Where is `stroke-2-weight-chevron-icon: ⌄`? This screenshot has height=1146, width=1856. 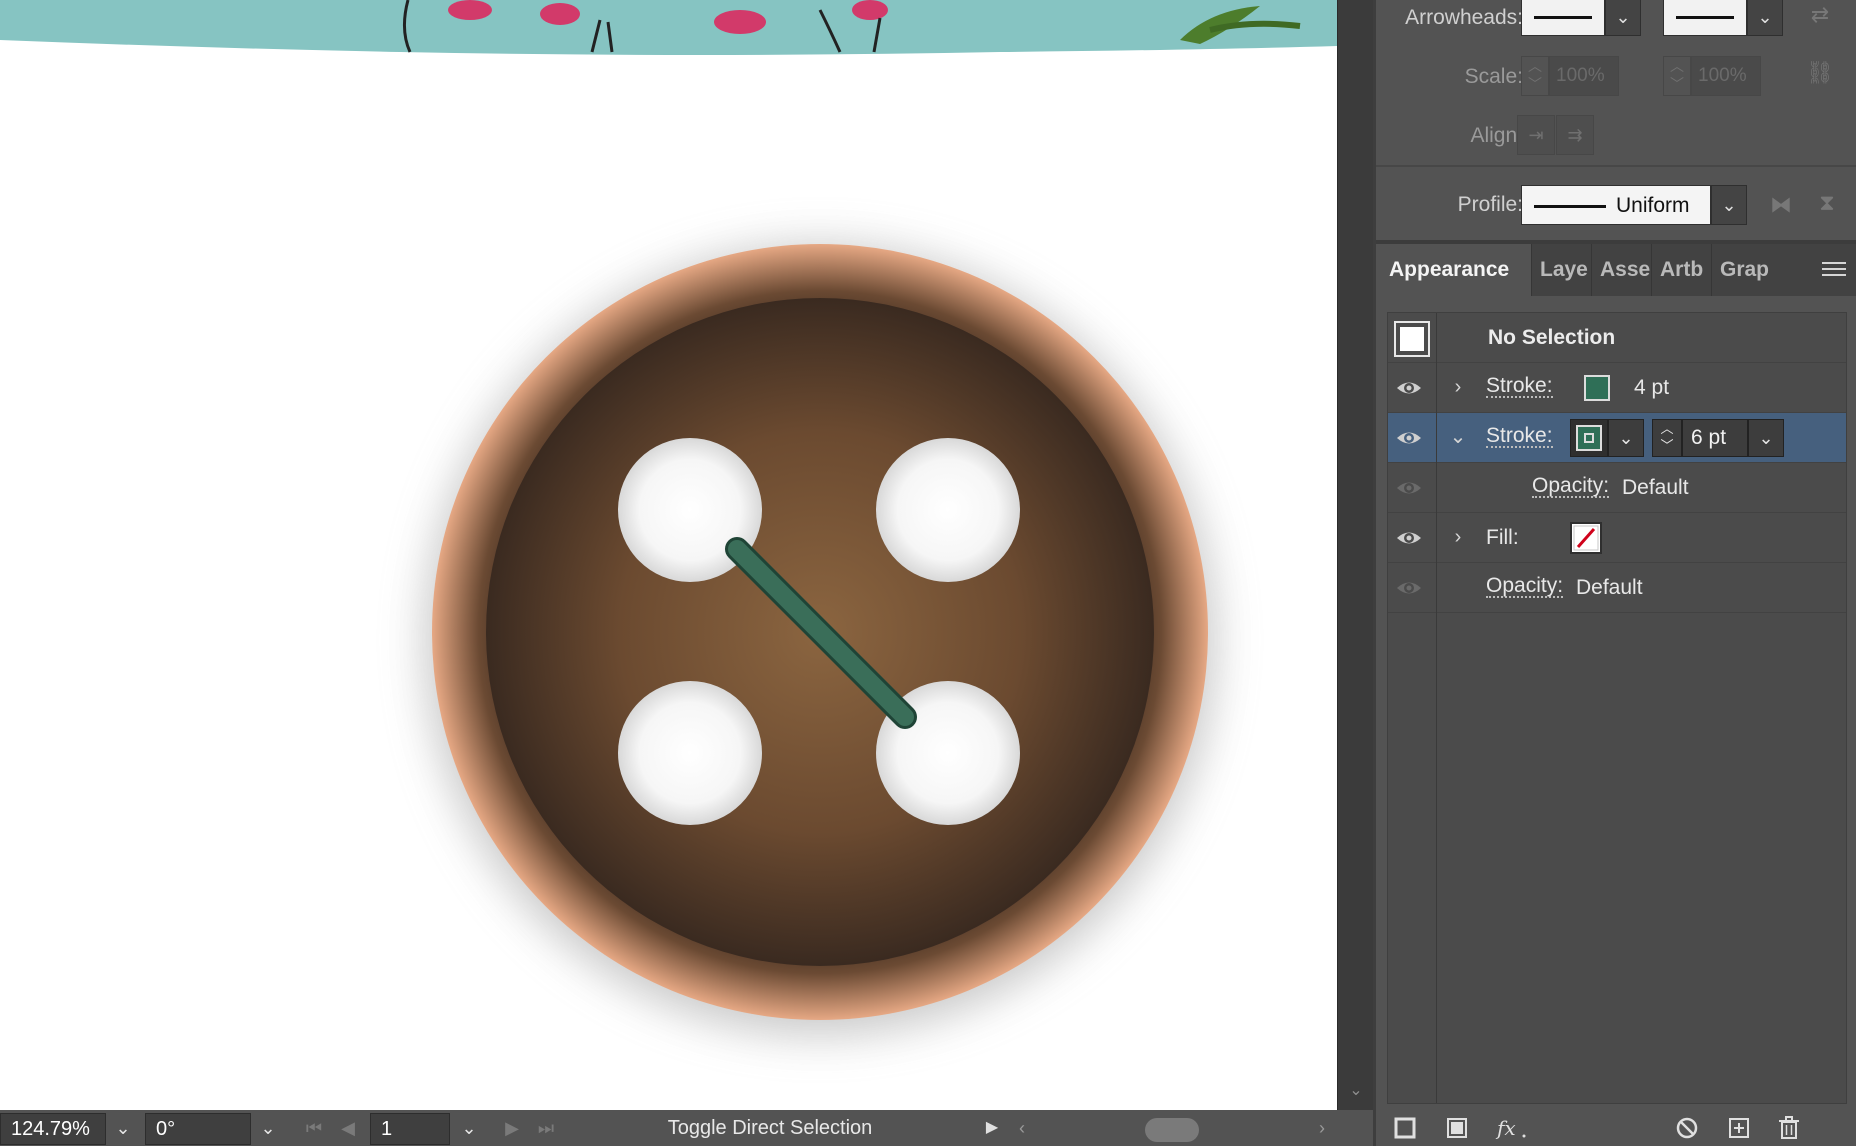 stroke-2-weight-chevron-icon: ⌄ is located at coordinates (1766, 438).